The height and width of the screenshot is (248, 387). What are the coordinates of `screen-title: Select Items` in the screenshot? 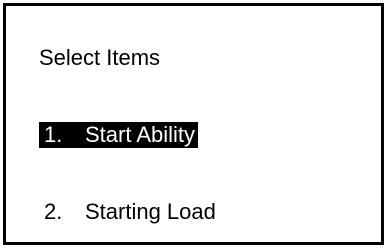 It's located at (100, 57).